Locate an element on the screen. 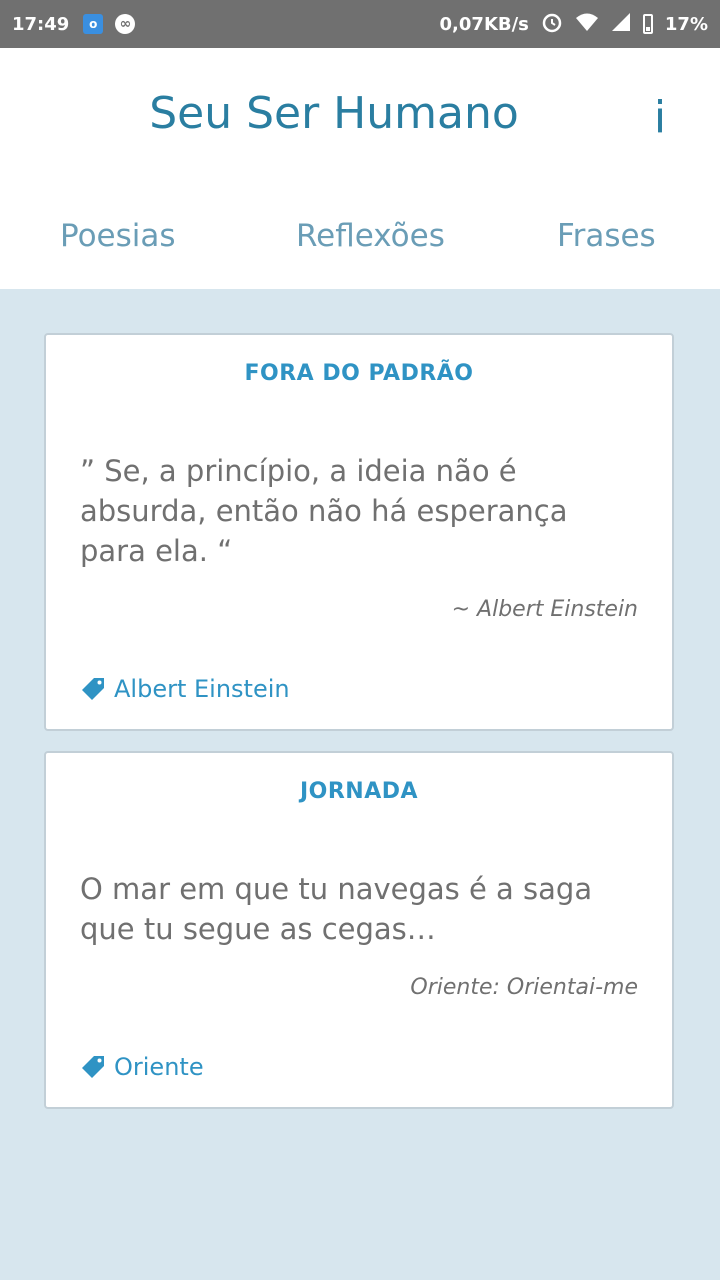 This screenshot has width=720, height=1280. signal-icon is located at coordinates (621, 24).